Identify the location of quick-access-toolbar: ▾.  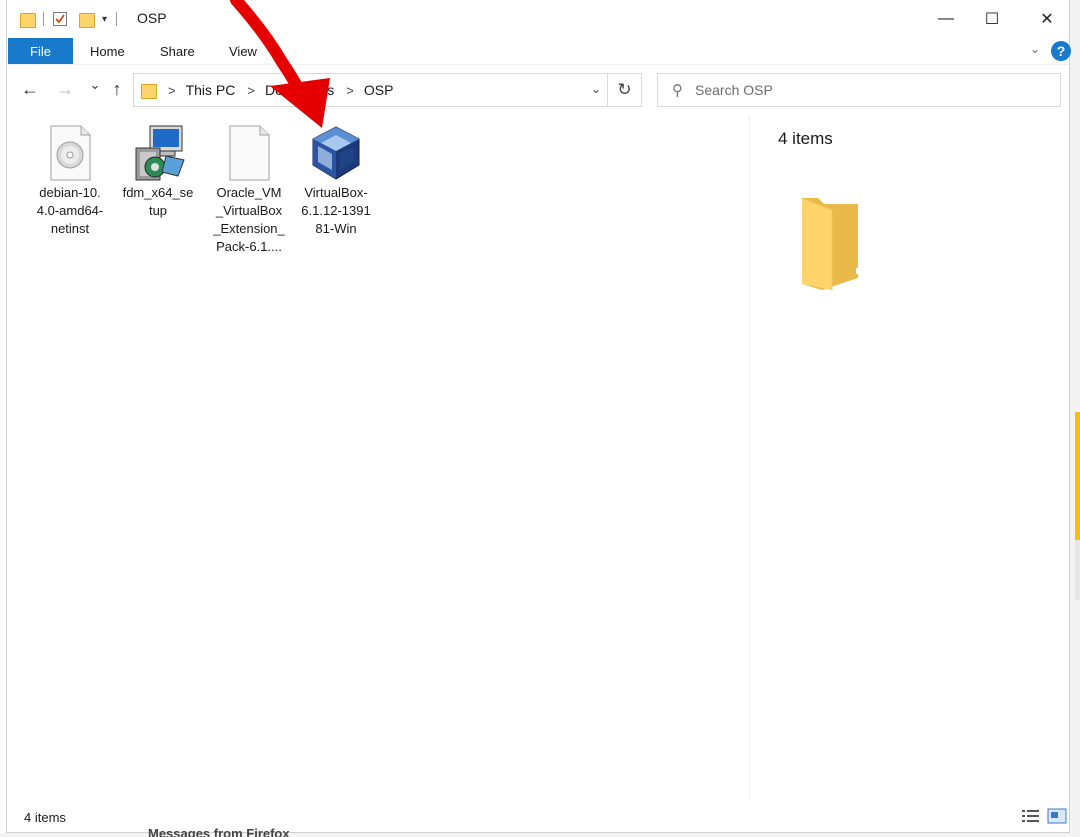
(68, 19).